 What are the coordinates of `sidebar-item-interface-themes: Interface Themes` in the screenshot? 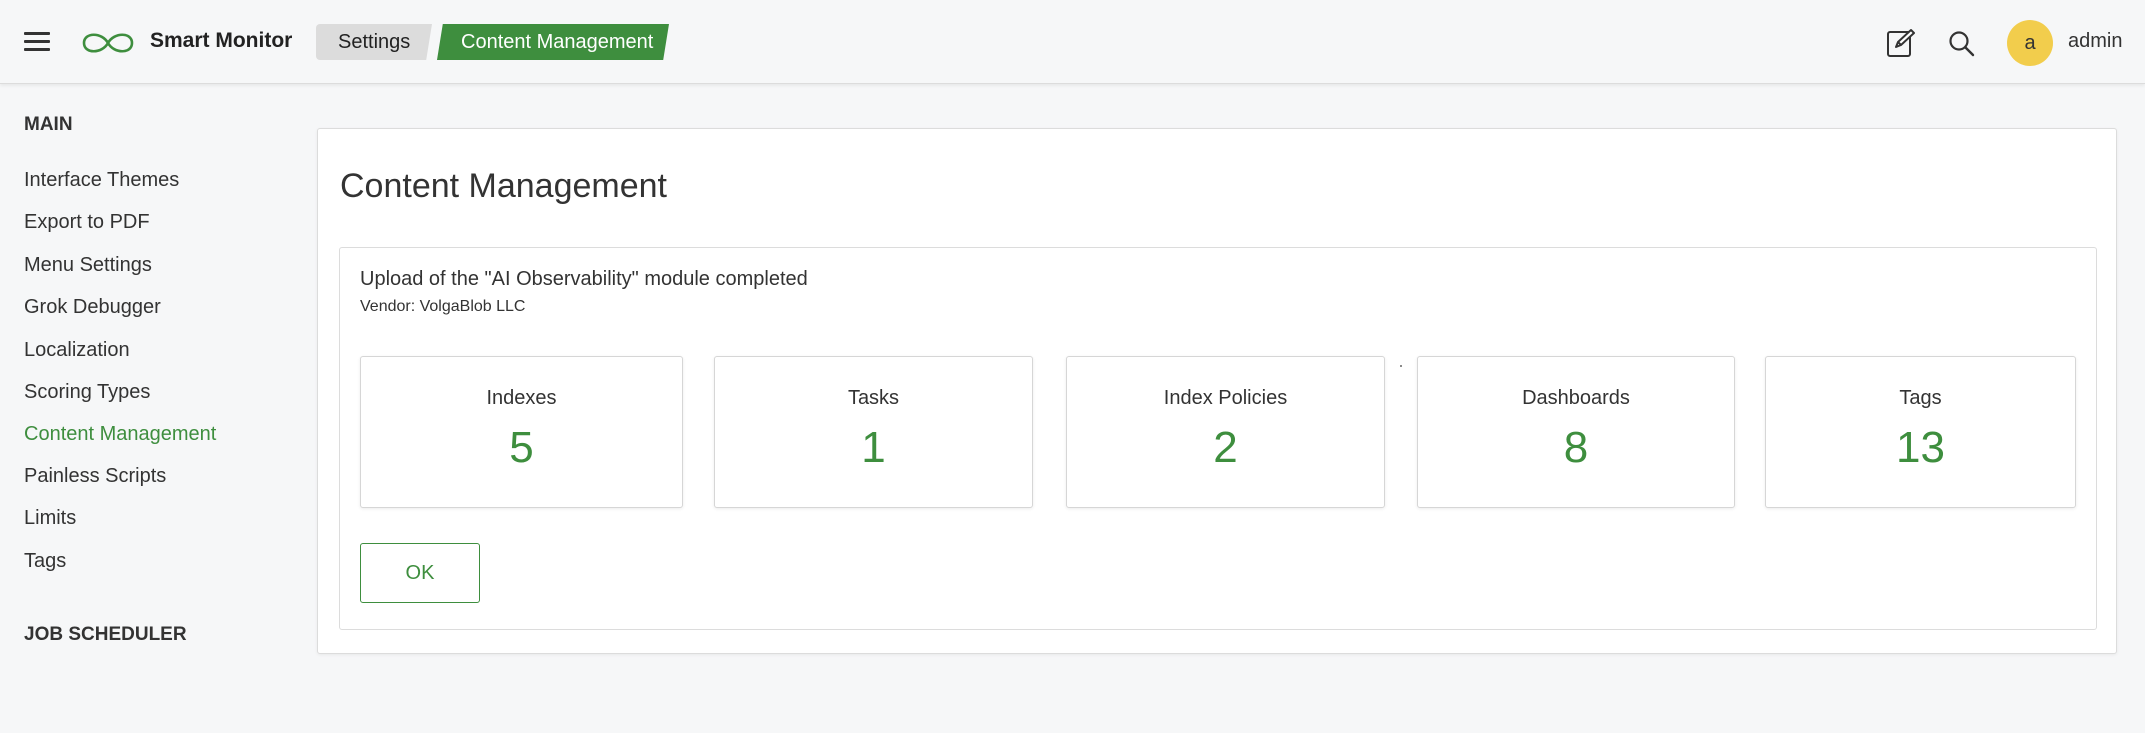 It's located at (101, 180).